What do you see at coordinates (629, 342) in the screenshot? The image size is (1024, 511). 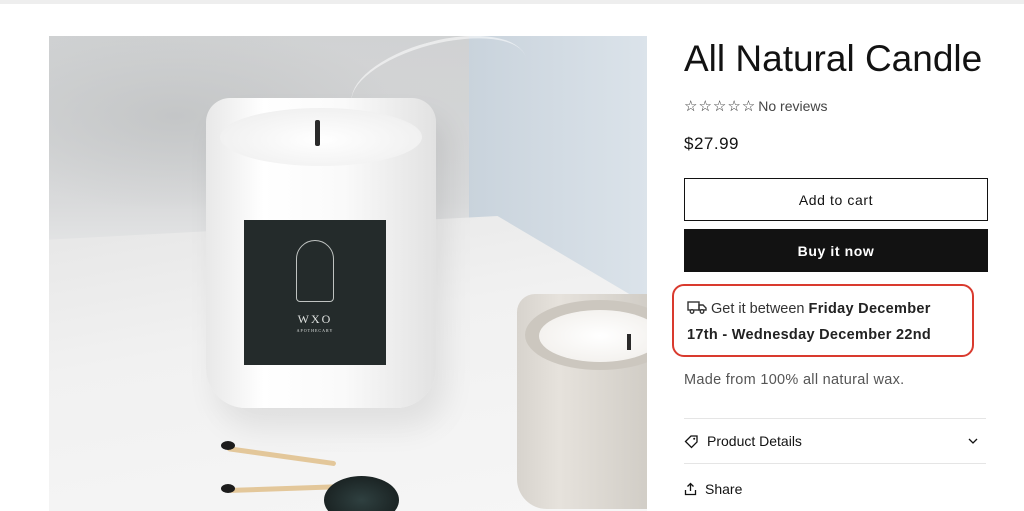 I see `concrete-wick` at bounding box center [629, 342].